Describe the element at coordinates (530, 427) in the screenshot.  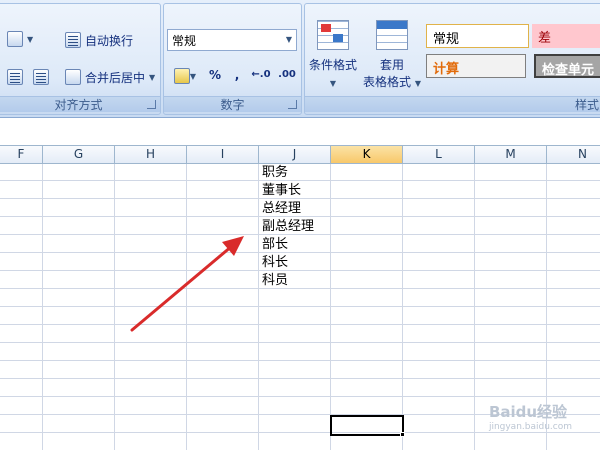
I see `watermark-url: jingyan.baidu.com` at that location.